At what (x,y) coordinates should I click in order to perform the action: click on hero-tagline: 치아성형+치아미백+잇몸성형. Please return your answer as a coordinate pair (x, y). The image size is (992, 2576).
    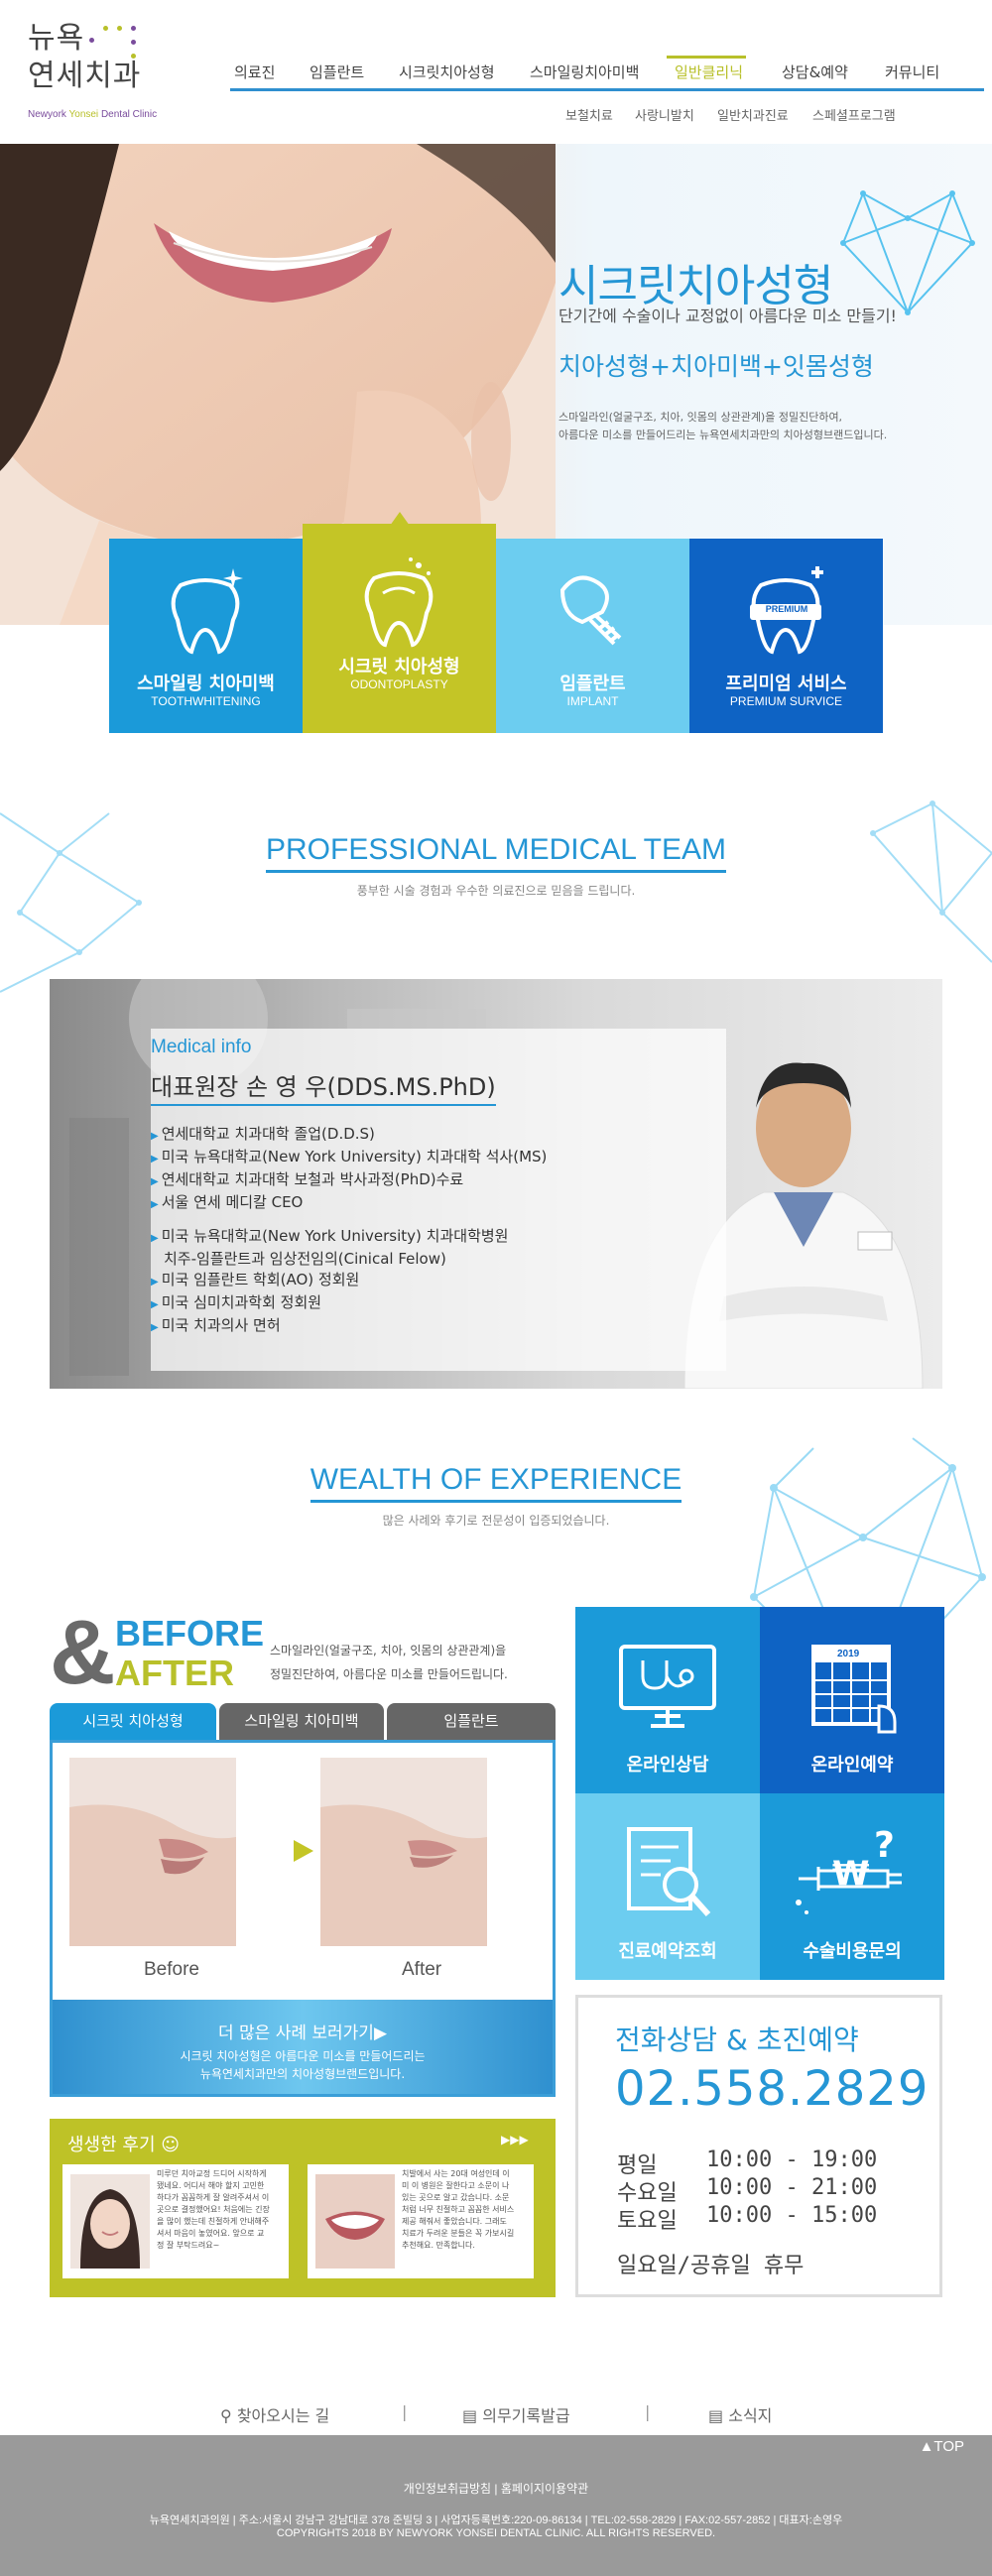
    Looking at the image, I should click on (716, 366).